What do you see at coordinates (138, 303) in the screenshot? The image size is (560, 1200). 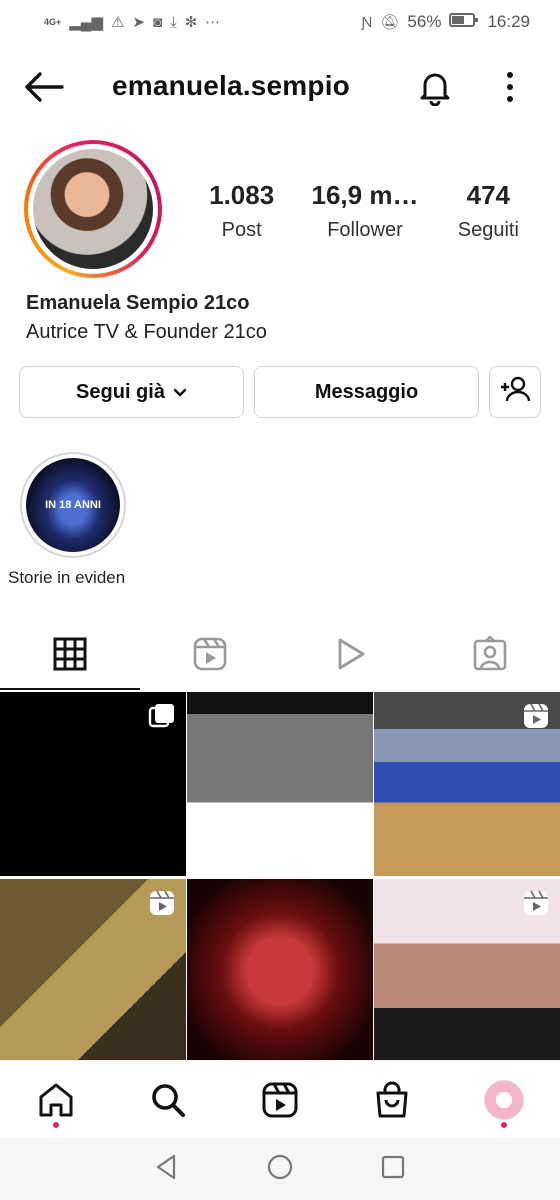 I see `profile-name: Emanuela Sempio 21co` at bounding box center [138, 303].